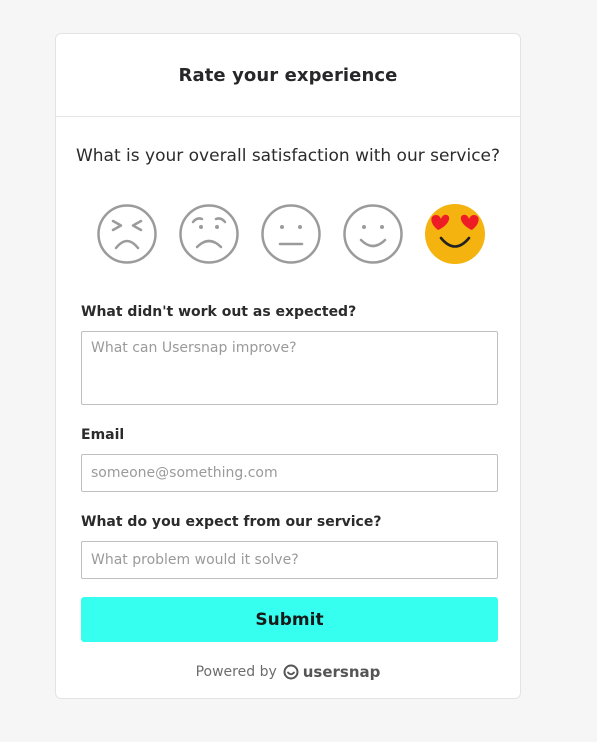 This screenshot has width=597, height=742. I want to click on heart-eyes-face-icon, so click(455, 234).